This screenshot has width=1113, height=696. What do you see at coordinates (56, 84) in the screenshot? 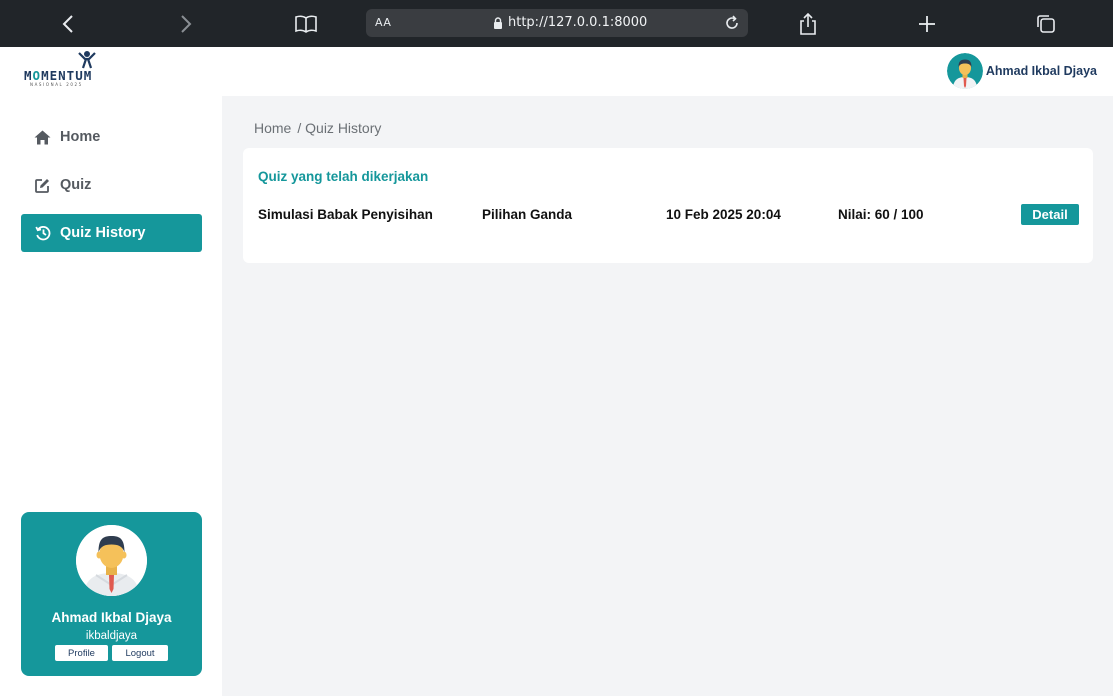
I see `logo-subtext: NASIONAL 2025` at bounding box center [56, 84].